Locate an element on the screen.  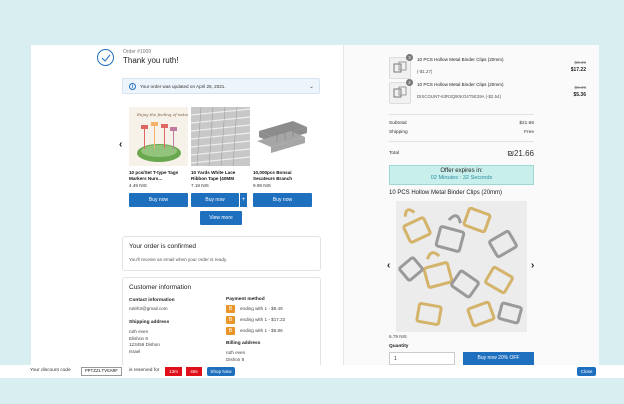
order-number: Order #1009 is located at coordinates (137, 52).